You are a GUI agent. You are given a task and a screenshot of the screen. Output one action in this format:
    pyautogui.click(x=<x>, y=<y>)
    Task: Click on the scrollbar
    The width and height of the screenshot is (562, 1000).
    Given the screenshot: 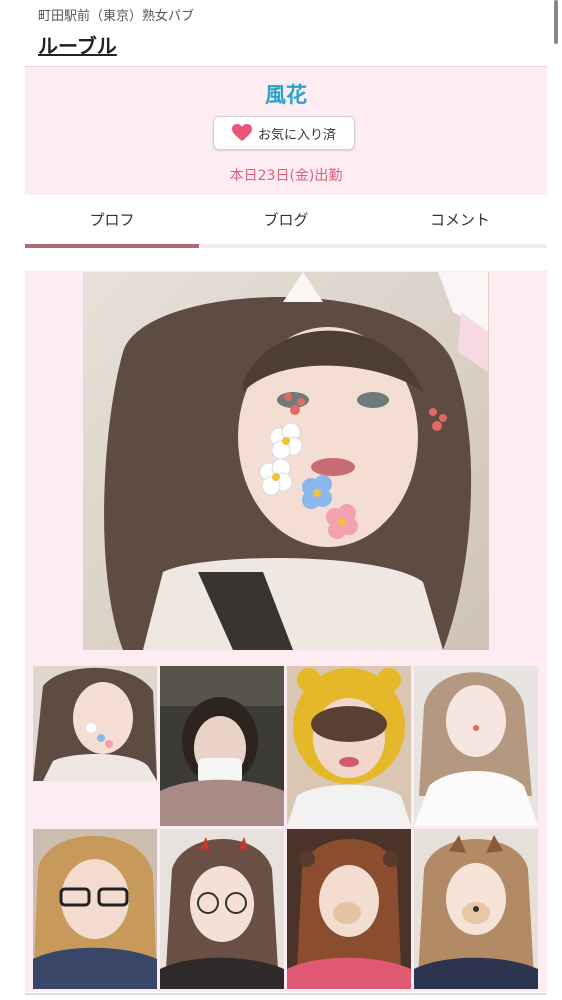 What is the action you would take?
    pyautogui.click(x=556, y=22)
    